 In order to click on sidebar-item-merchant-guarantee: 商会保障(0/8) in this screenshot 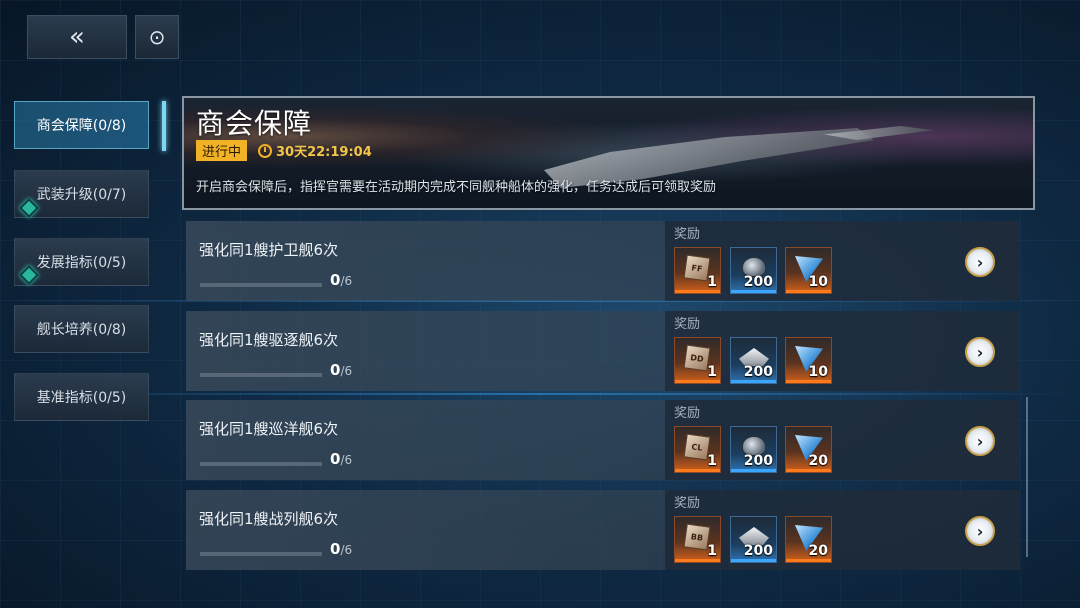, I will do `click(81, 125)`.